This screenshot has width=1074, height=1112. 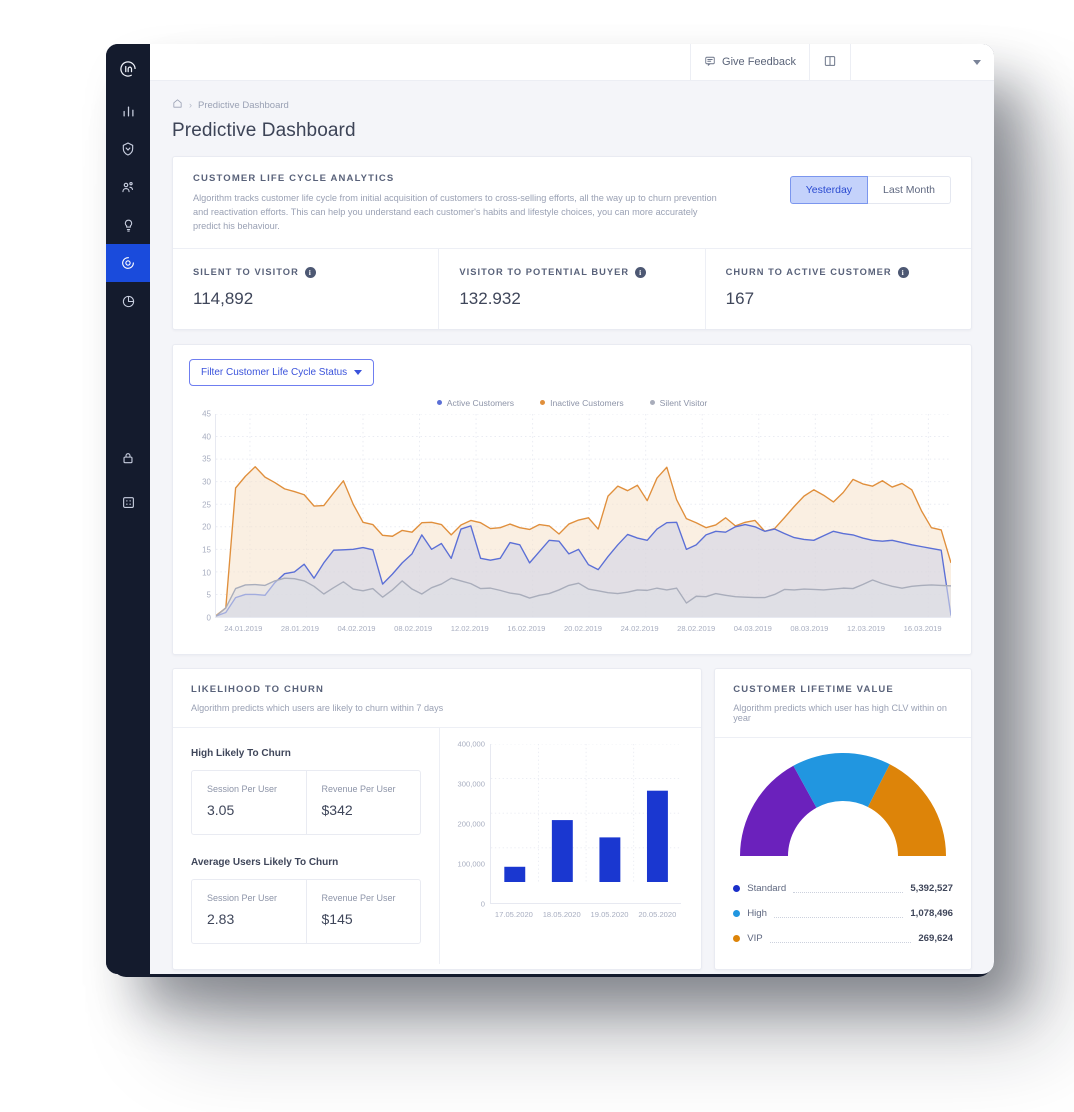 What do you see at coordinates (243, 105) in the screenshot?
I see `breadcrumb-current: Predictive Dashboard` at bounding box center [243, 105].